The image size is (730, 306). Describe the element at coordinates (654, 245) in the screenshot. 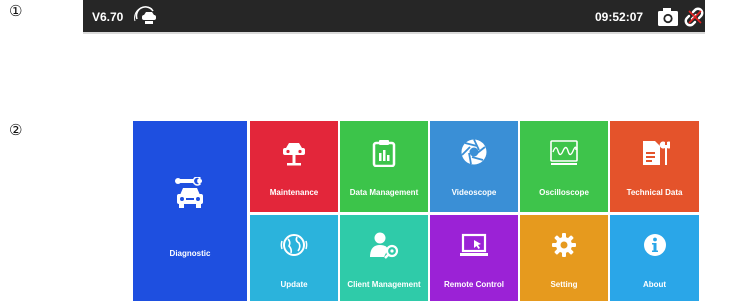

I see `info-icon` at that location.